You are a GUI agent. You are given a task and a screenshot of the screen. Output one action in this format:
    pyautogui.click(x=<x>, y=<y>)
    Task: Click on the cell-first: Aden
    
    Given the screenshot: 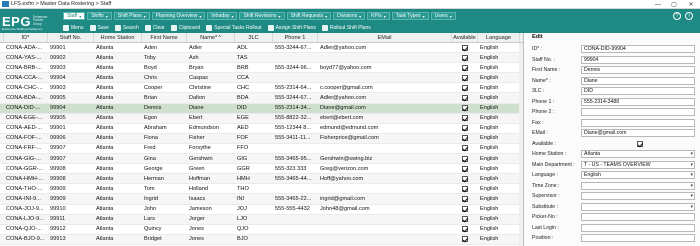 What is the action you would take?
    pyautogui.click(x=164, y=47)
    